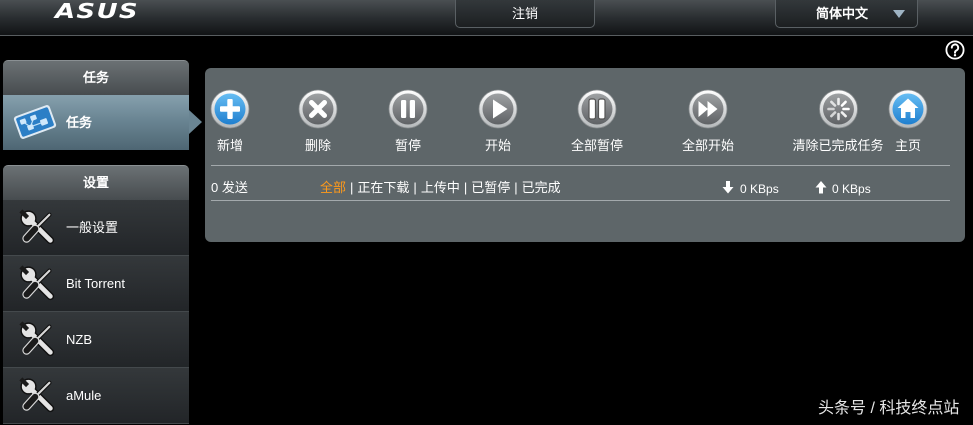 Image resolution: width=973 pixels, height=425 pixels. I want to click on download-arrow-icon, so click(728, 187).